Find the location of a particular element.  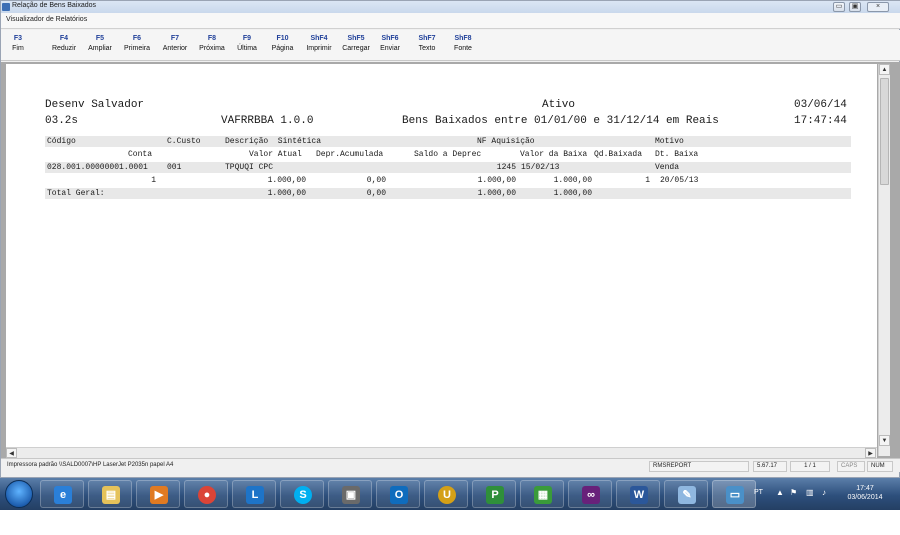

taskbar-report-viewer: ▭ is located at coordinates (734, 494).